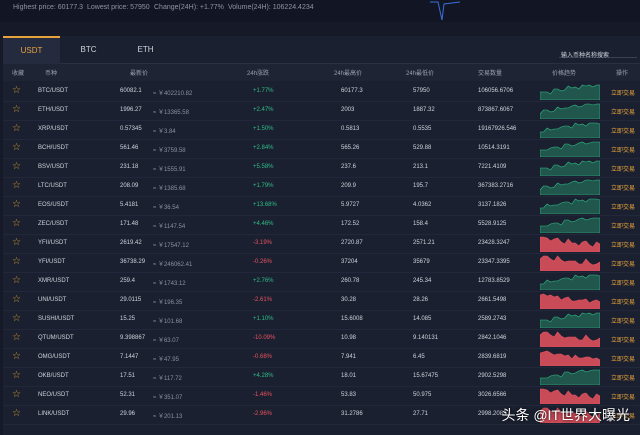  What do you see at coordinates (263, 281) in the screenshot?
I see `change-percent: +2.76%` at bounding box center [263, 281].